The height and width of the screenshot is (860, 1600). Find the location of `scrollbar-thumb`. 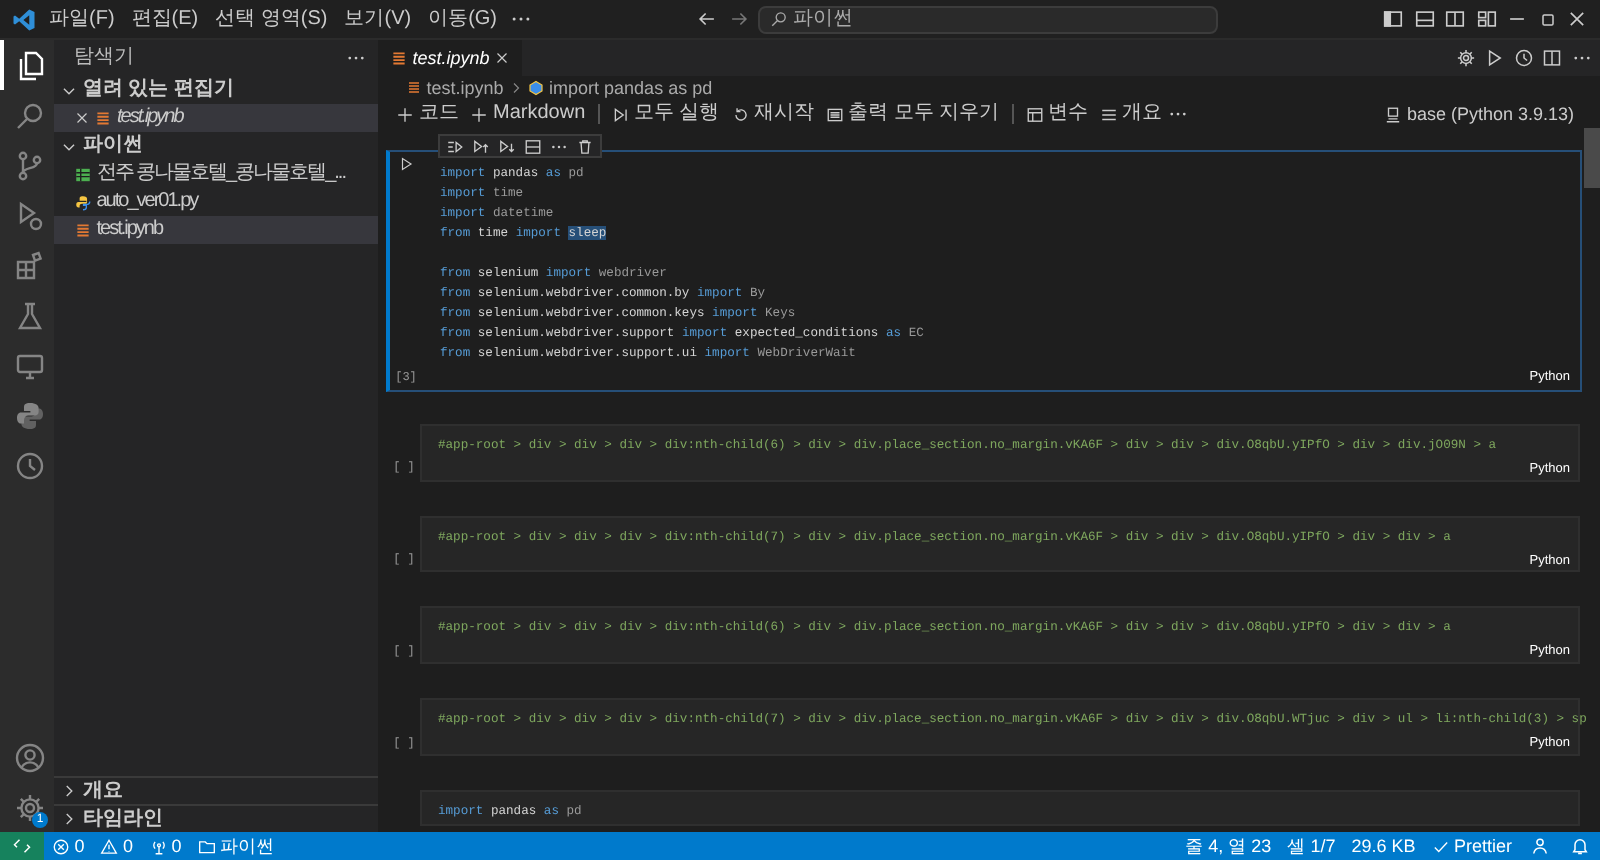

scrollbar-thumb is located at coordinates (1592, 158).